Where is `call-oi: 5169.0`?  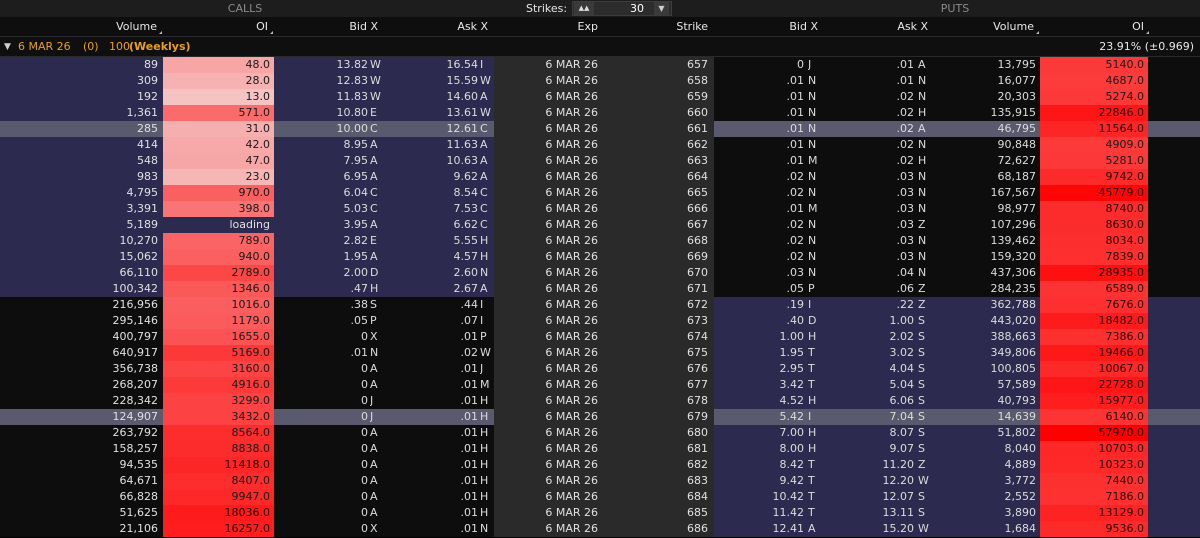
call-oi: 5169.0 is located at coordinates (218, 353).